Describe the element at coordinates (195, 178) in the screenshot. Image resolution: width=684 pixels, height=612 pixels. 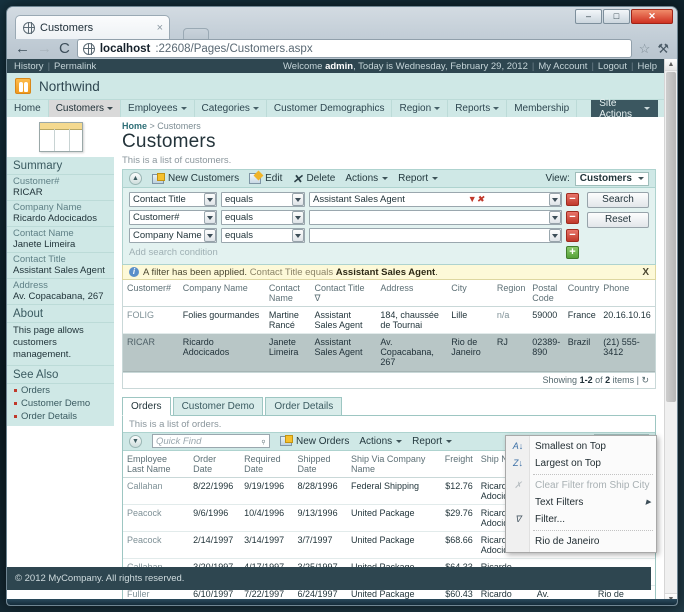
I see `new-customers-button: New Customers` at that location.